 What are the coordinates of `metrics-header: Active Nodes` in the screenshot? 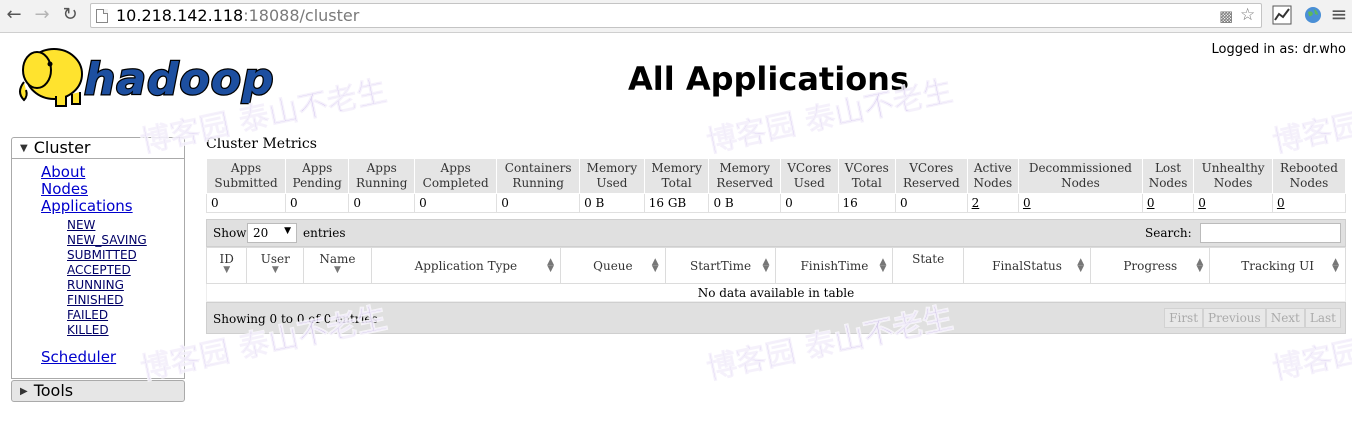 It's located at (992, 176).